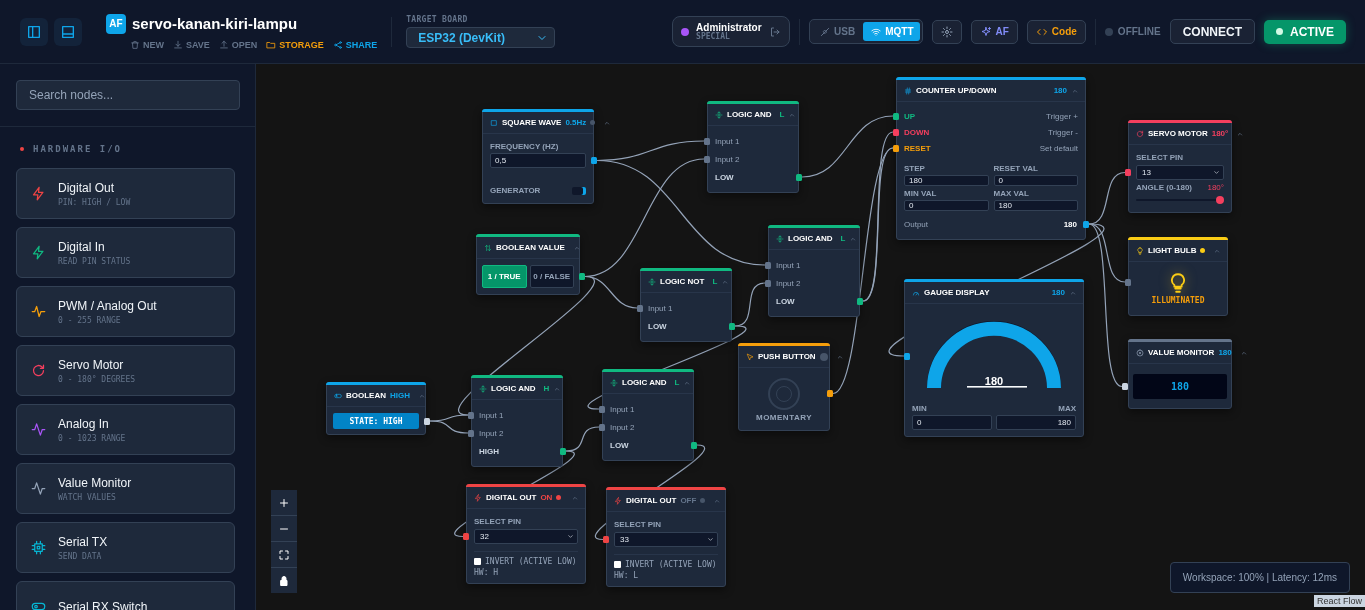  I want to click on fit-view-button, so click(284, 554).